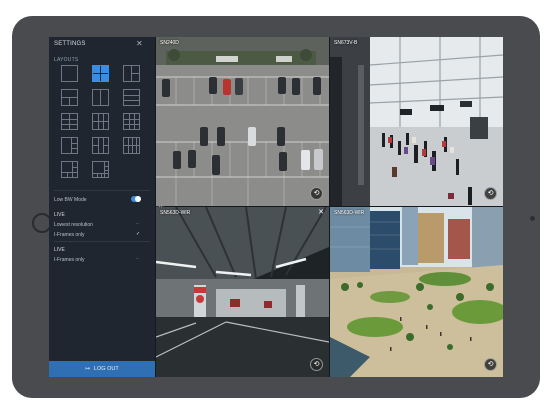 The height and width of the screenshot is (414, 552). I want to click on iframes-only-2-check-icon: –, so click(137, 259).